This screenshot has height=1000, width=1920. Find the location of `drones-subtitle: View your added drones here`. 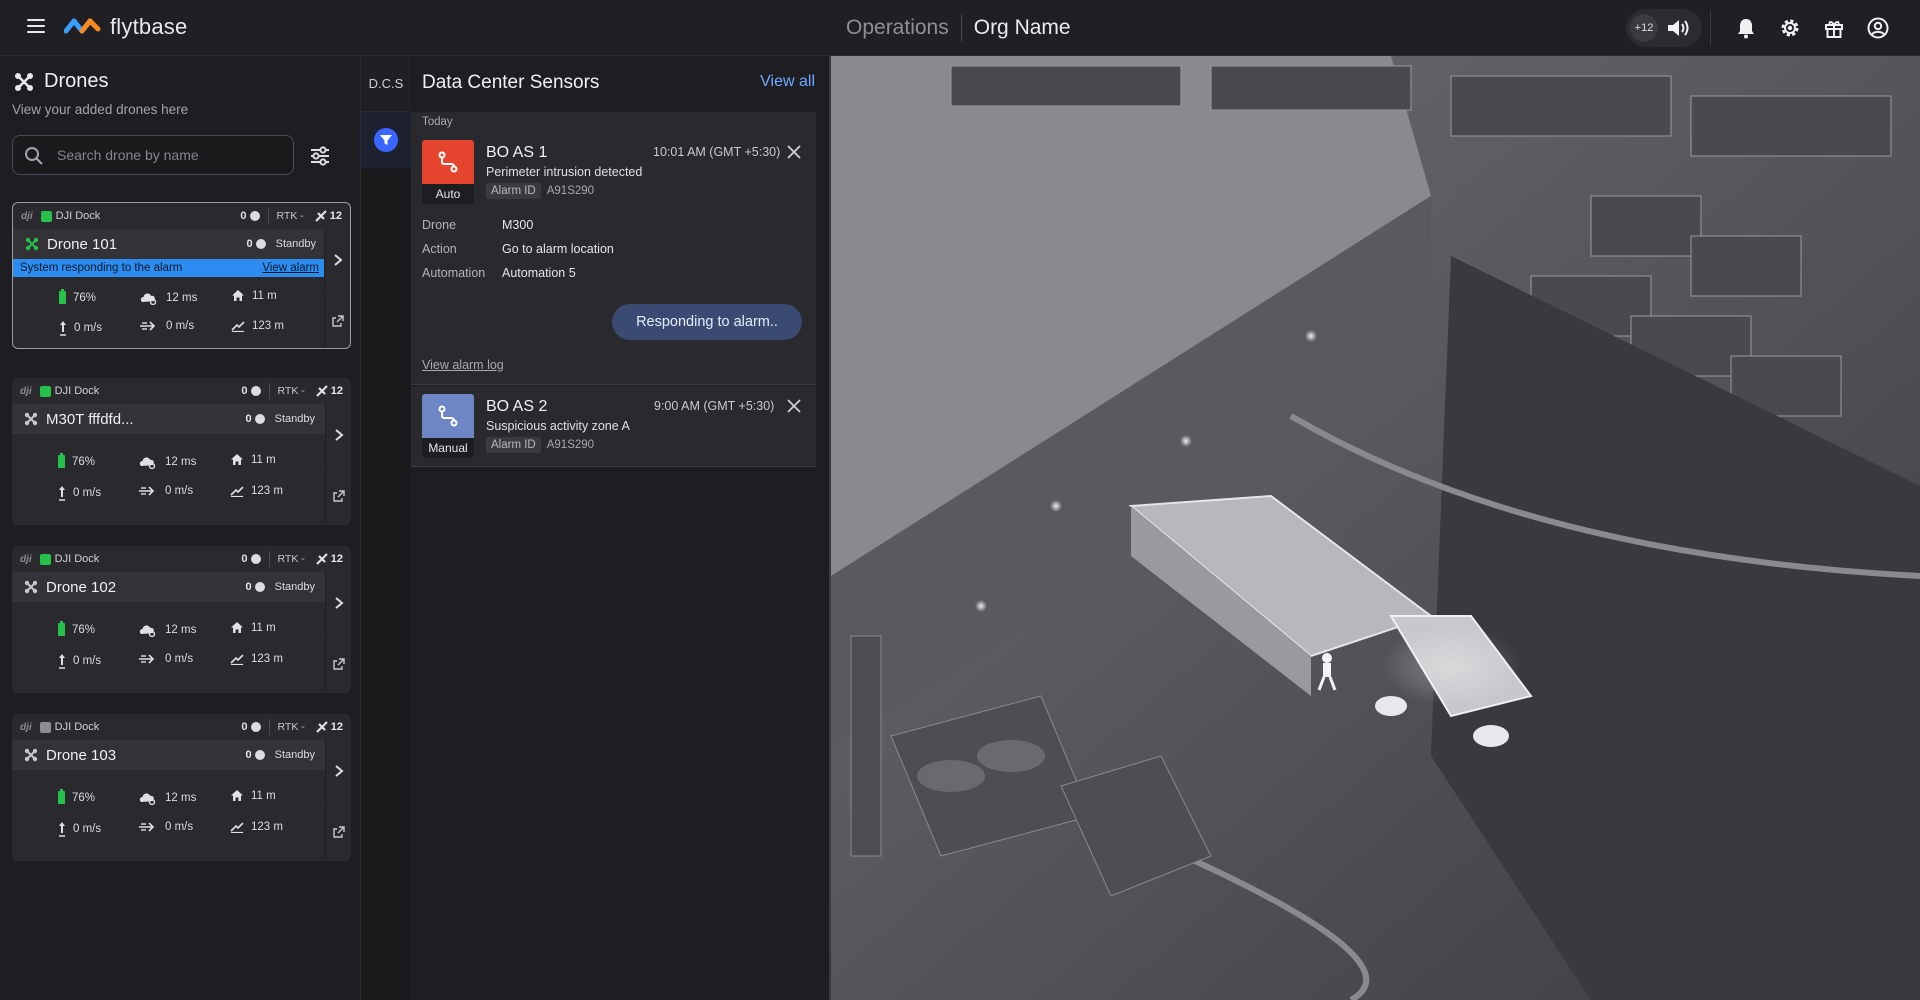

drones-subtitle: View your added drones here is located at coordinates (100, 109).